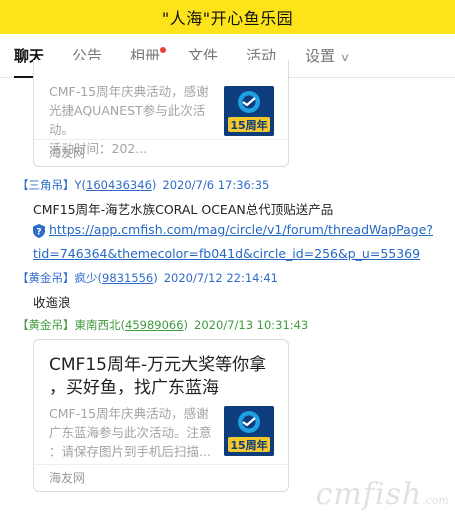 Image resolution: width=455 pixels, height=514 pixels. Describe the element at coordinates (164, 377) in the screenshot. I see `card-title: CMF15周年-万元大奖等你拿 ，买好鱼，找广东蓝海` at that location.